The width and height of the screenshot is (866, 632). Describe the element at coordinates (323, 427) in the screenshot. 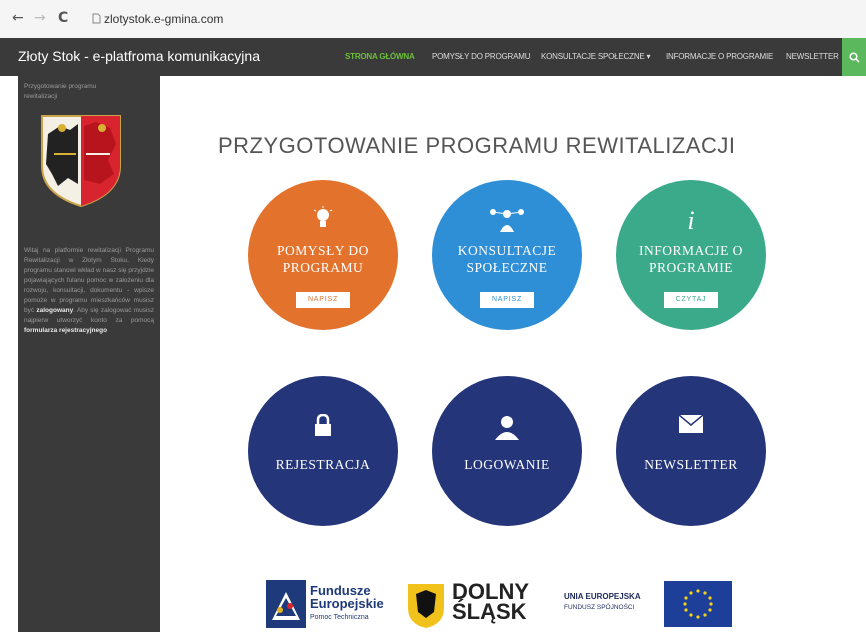

I see `lock-icon` at that location.